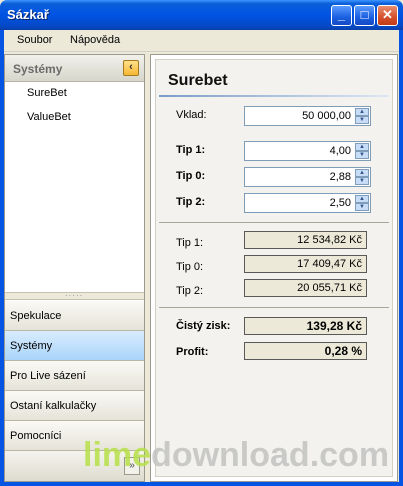  What do you see at coordinates (203, 326) in the screenshot?
I see `net-profit-label: Čistý zisk:` at bounding box center [203, 326].